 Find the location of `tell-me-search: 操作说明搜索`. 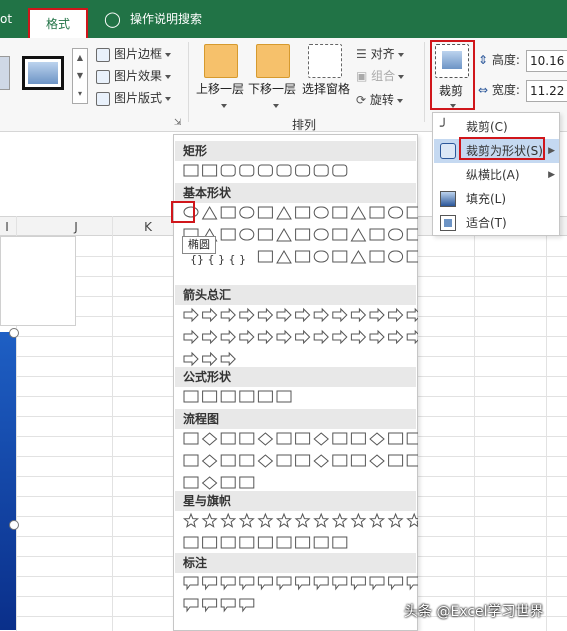

tell-me-search: 操作说明搜索 is located at coordinates (166, 19).